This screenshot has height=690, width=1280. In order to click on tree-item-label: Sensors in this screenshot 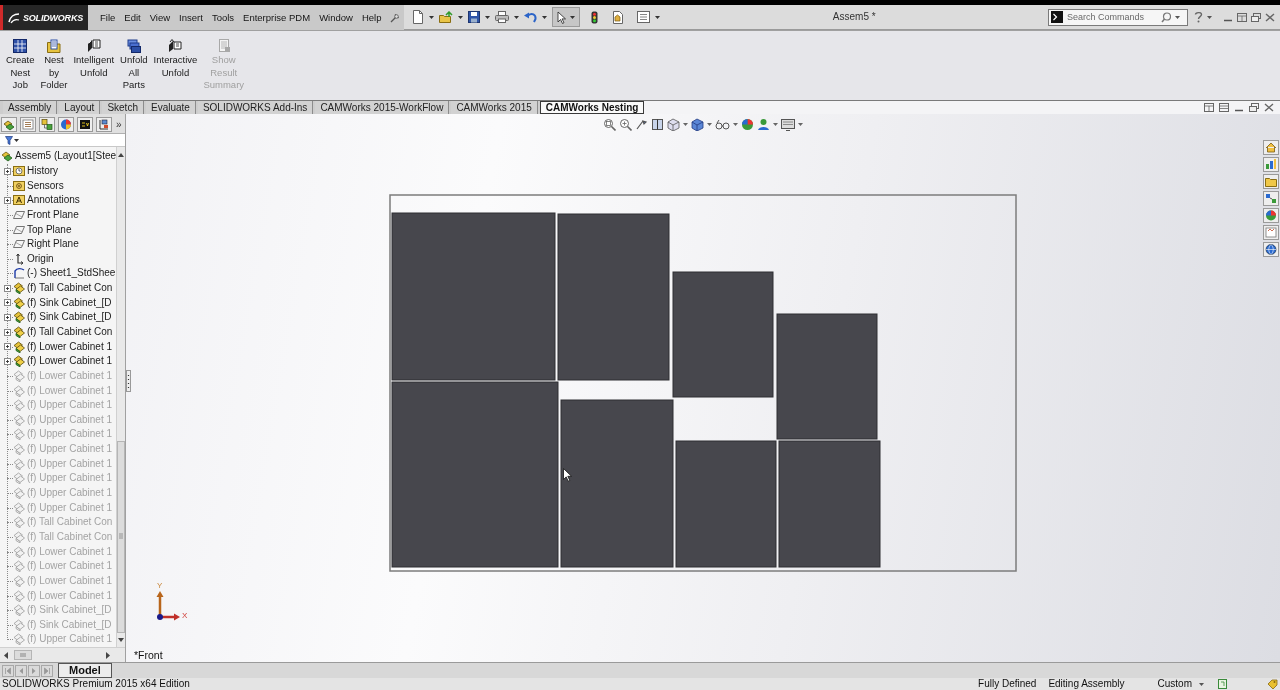, I will do `click(45, 185)`.